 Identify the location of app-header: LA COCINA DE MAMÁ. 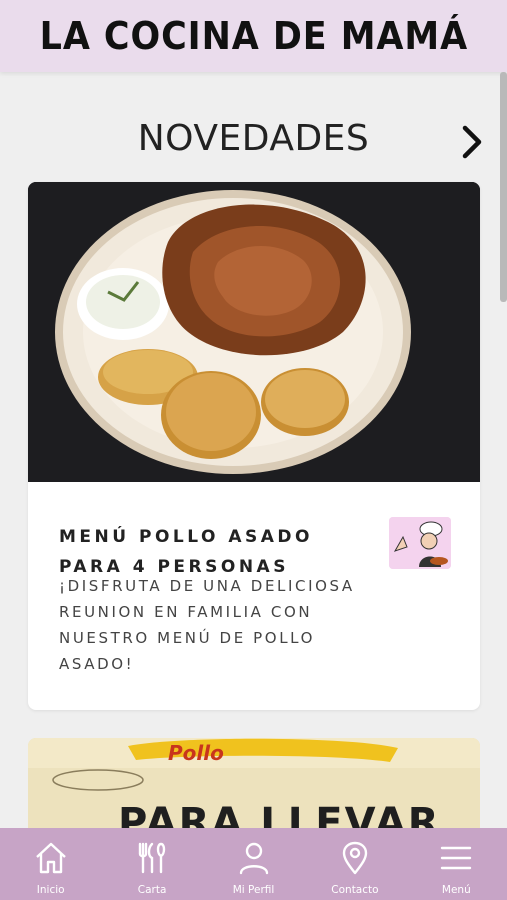
(253, 36).